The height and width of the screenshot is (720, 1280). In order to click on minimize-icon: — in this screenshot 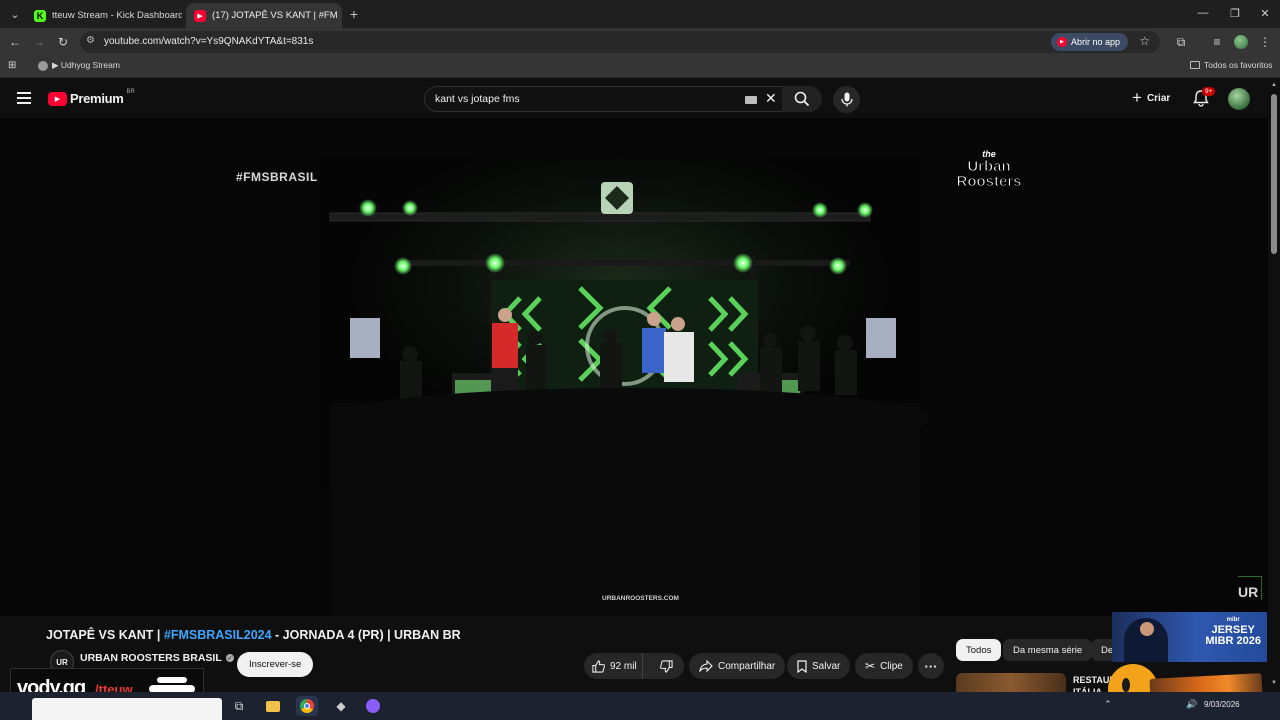, I will do `click(1203, 13)`.